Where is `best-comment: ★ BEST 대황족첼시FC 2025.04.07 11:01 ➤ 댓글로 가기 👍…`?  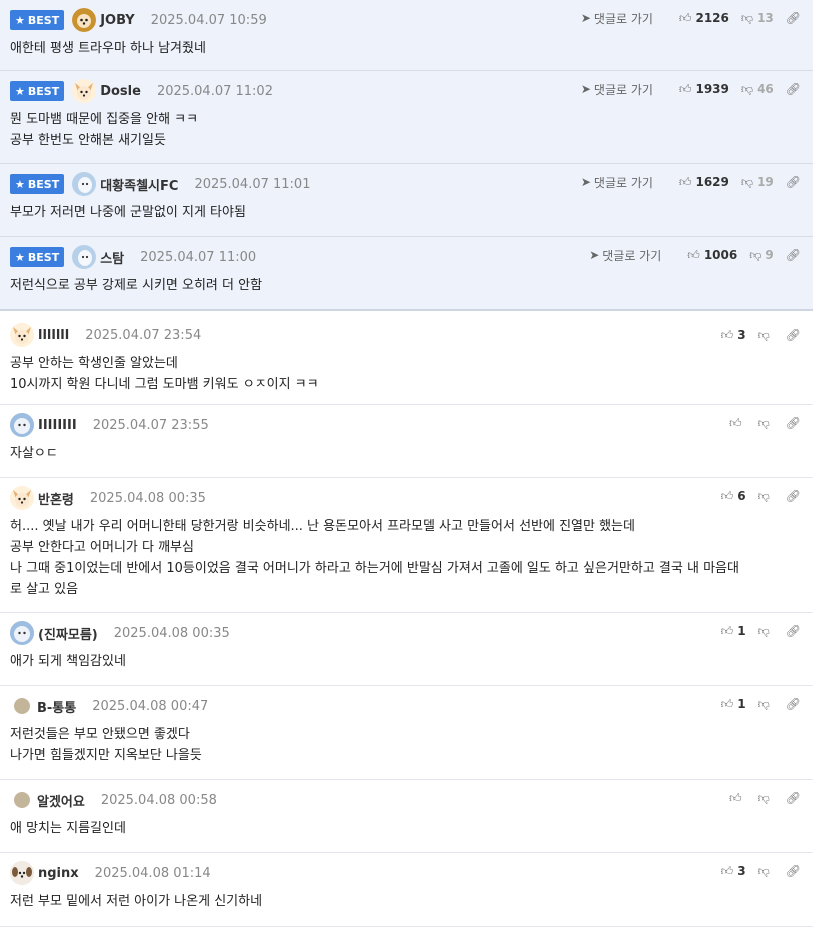 best-comment: ★ BEST 대황족첼시FC 2025.04.07 11:01 ➤ 댓글로 가기 👍… is located at coordinates (406, 200).